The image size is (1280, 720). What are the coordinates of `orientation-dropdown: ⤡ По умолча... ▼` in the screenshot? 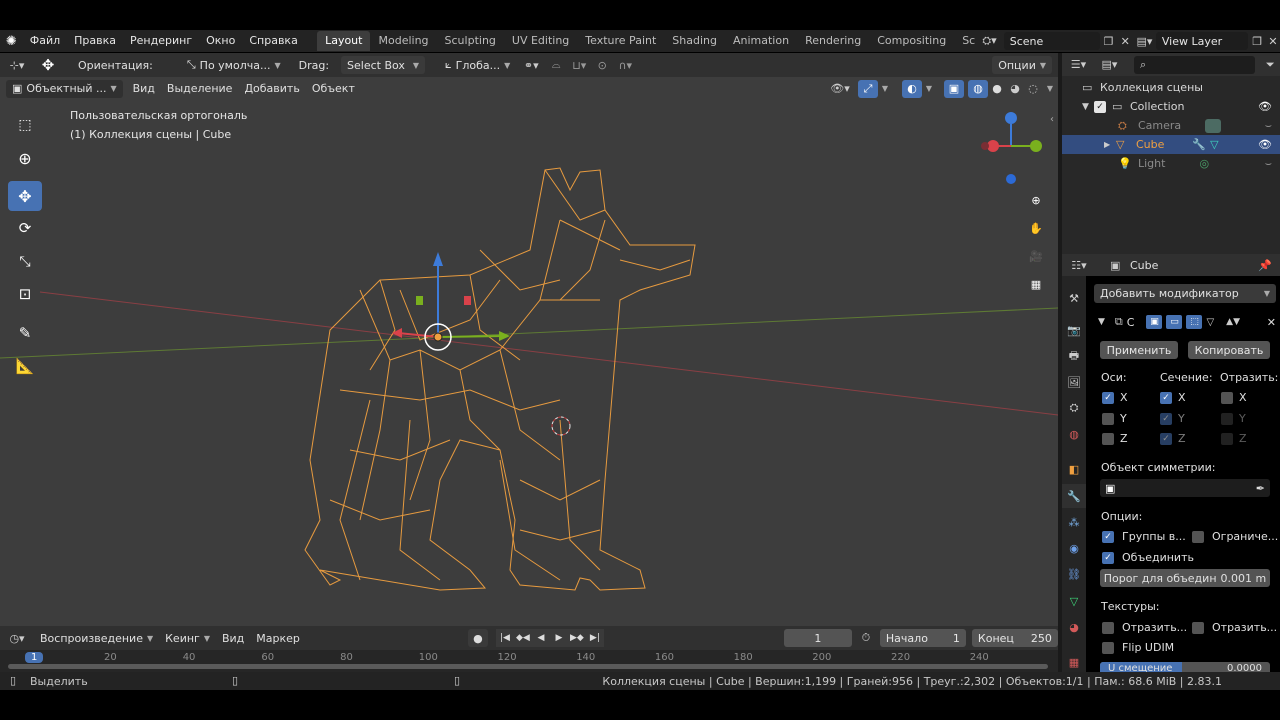 It's located at (233, 65).